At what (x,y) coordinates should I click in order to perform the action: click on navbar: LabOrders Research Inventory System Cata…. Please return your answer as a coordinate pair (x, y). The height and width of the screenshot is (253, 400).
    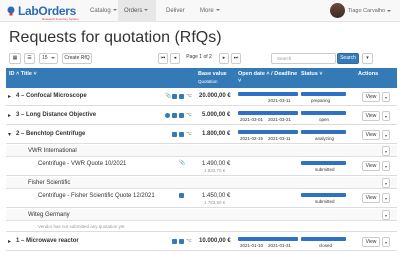
    Looking at the image, I should click on (200, 11).